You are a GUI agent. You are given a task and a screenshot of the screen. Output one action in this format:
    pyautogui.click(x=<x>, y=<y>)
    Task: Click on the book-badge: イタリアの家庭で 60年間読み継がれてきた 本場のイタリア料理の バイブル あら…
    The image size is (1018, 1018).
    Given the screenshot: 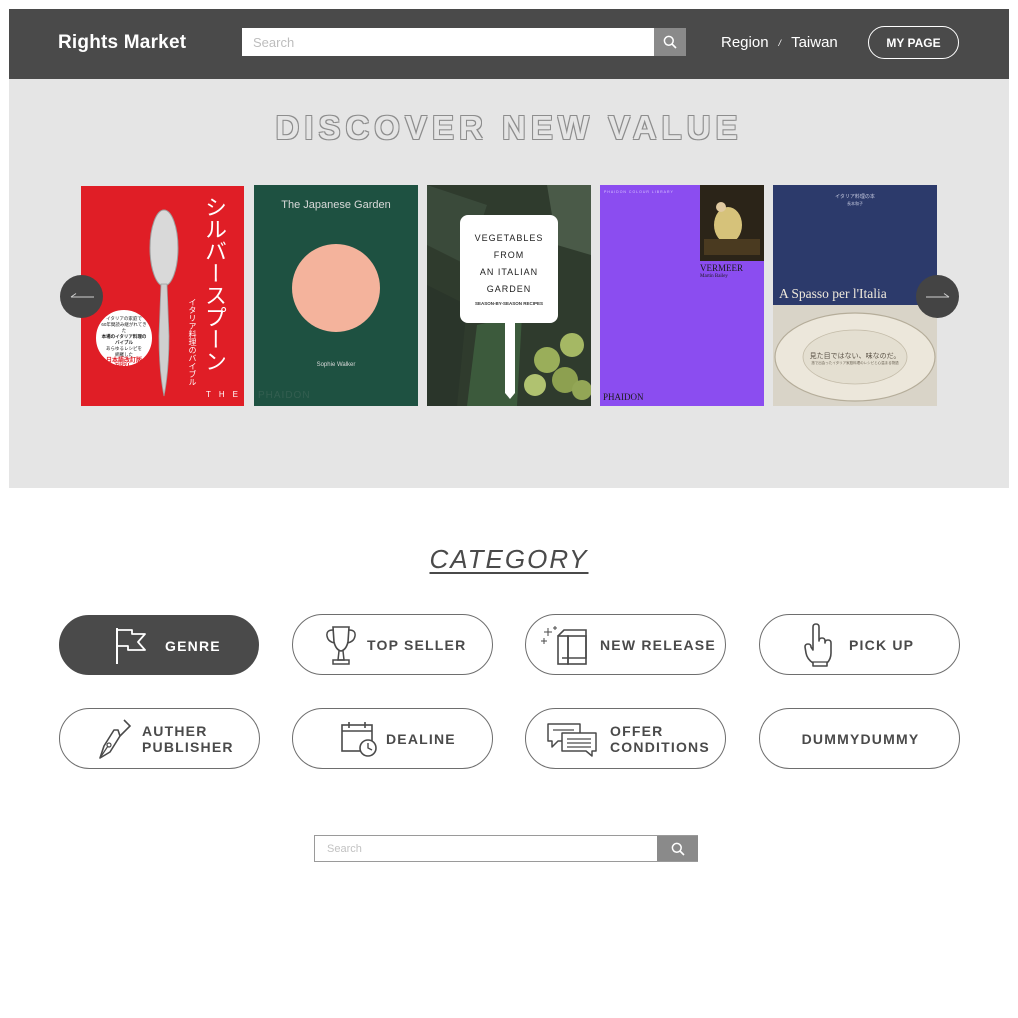 What is the action you would take?
    pyautogui.click(x=124, y=343)
    